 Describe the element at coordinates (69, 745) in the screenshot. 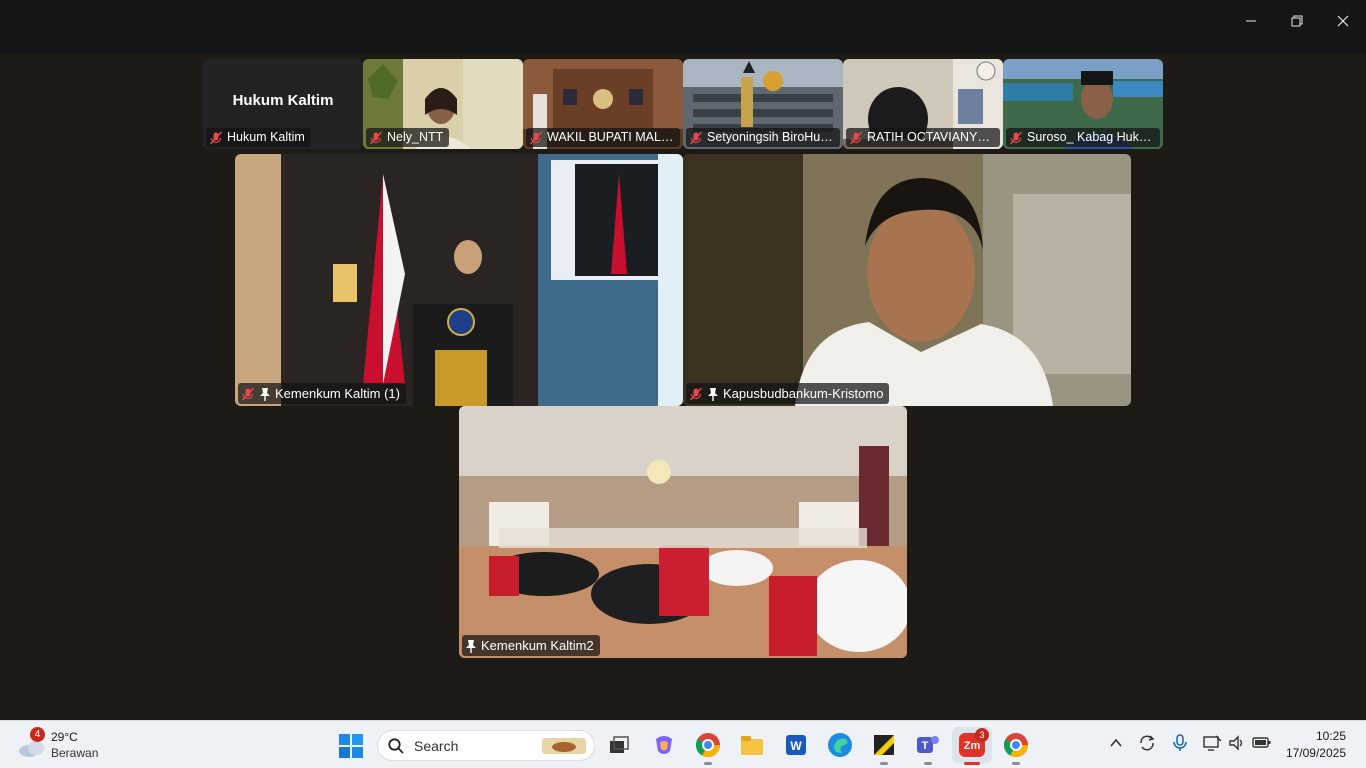

I see `weather-widget: 4 29°C Berawan` at that location.